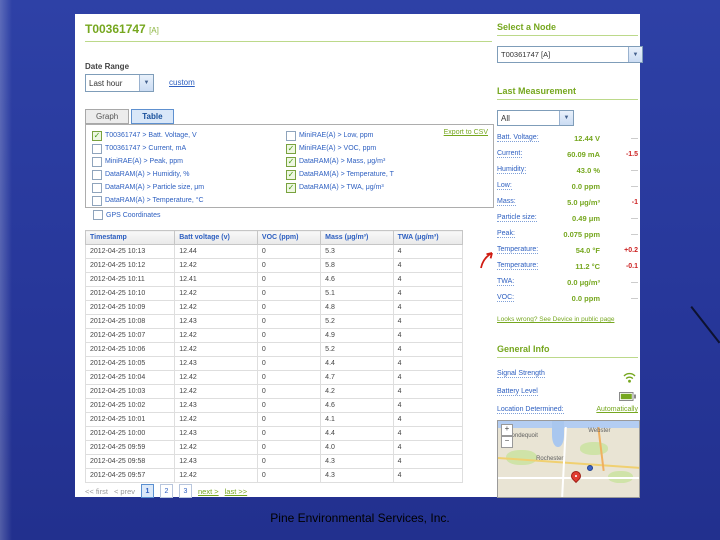 The image size is (720, 540). Describe the element at coordinates (357, 307) in the screenshot. I see `table-cell: 4.8` at that location.